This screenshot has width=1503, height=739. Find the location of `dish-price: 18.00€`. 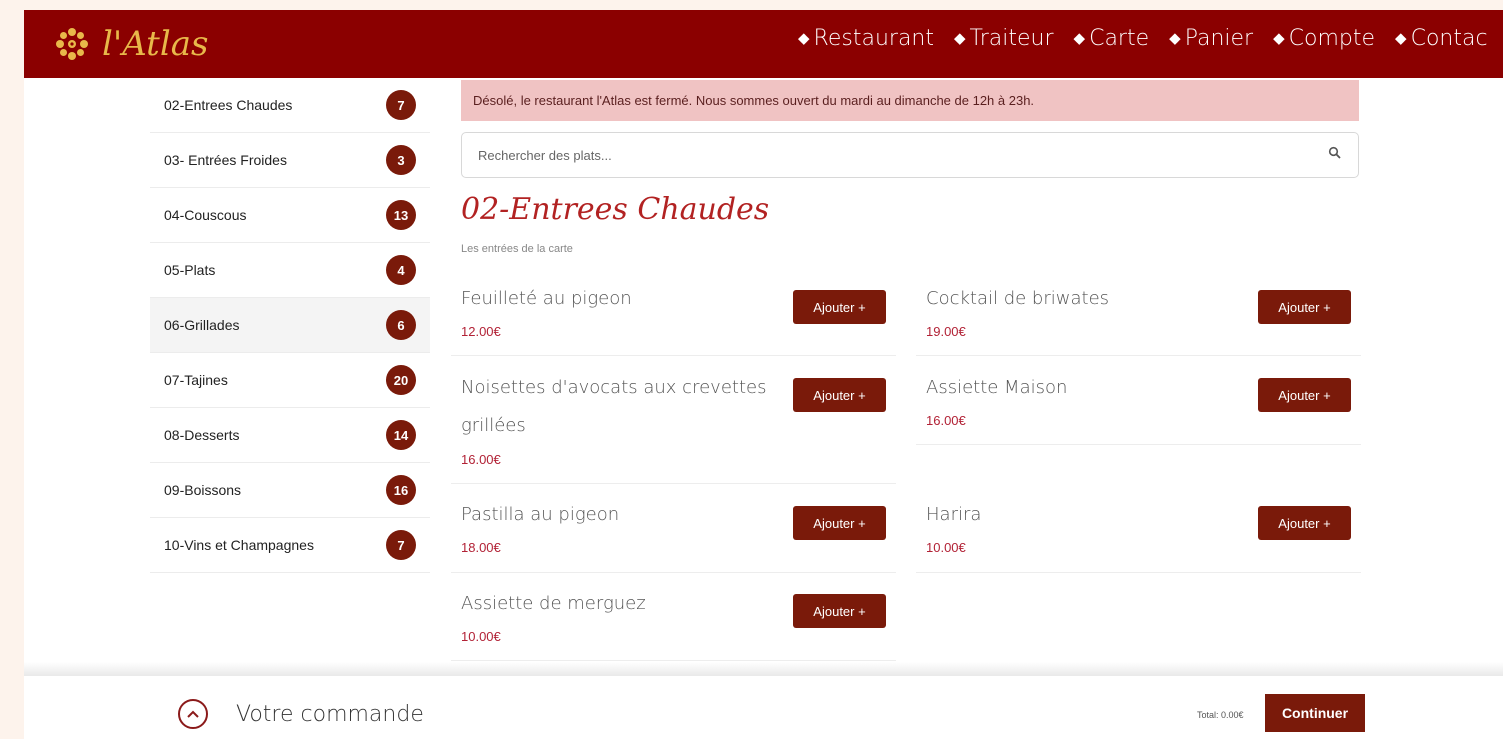

dish-price: 18.00€ is located at coordinates (481, 547).